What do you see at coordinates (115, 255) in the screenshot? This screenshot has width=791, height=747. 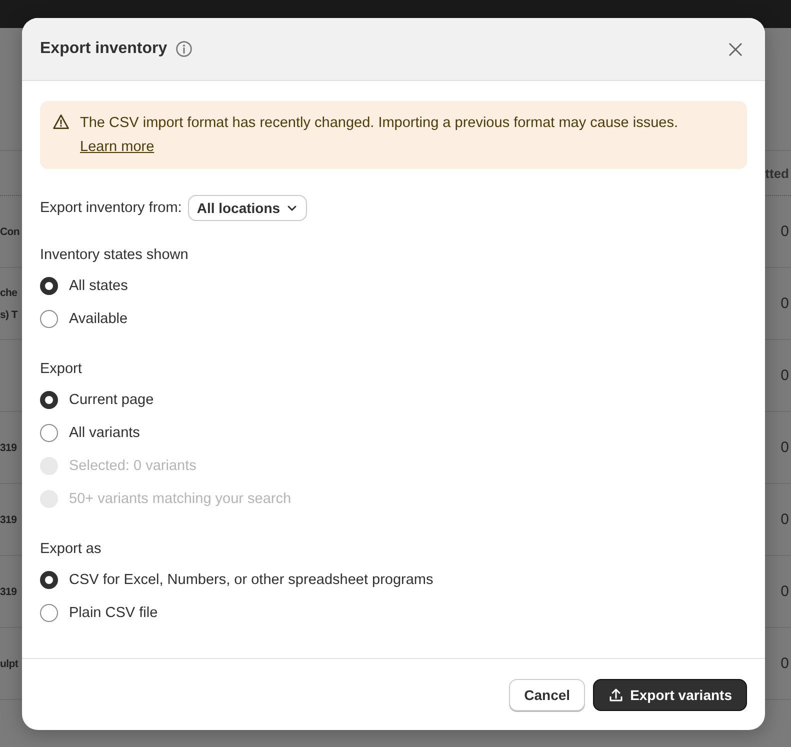 I see `section-label: Inventory states shown` at bounding box center [115, 255].